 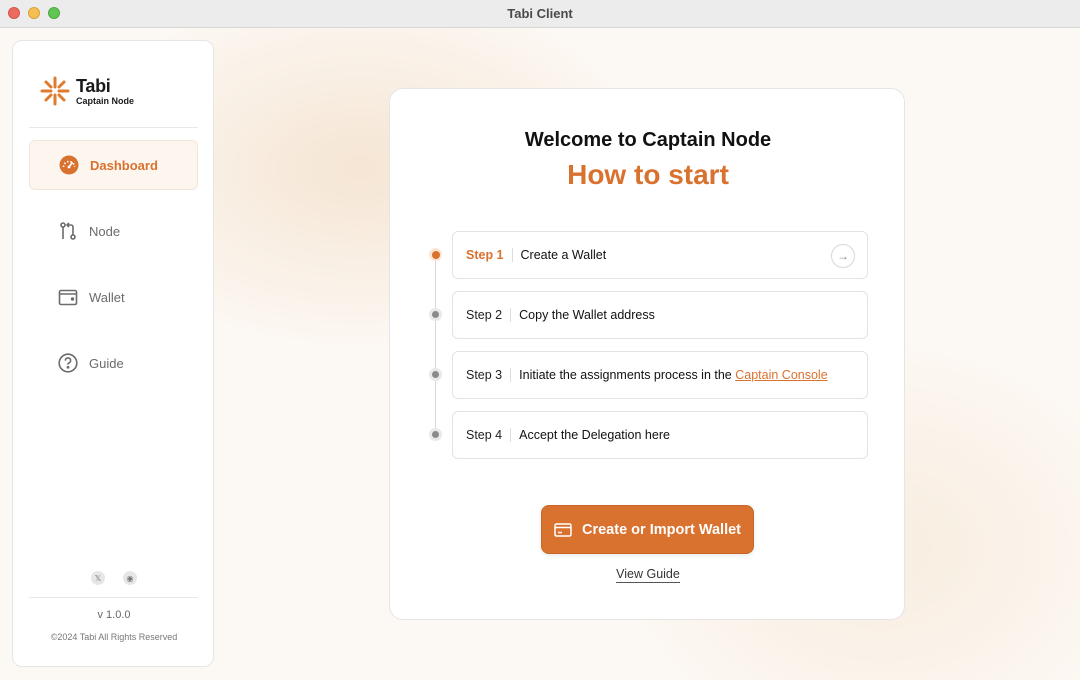 I want to click on sidebar-footer-divider, so click(x=113, y=597).